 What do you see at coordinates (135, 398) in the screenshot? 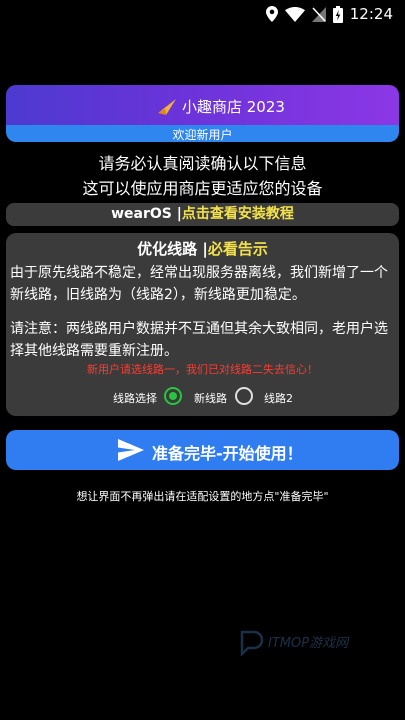
I see `line-selector-label: 线路选择` at bounding box center [135, 398].